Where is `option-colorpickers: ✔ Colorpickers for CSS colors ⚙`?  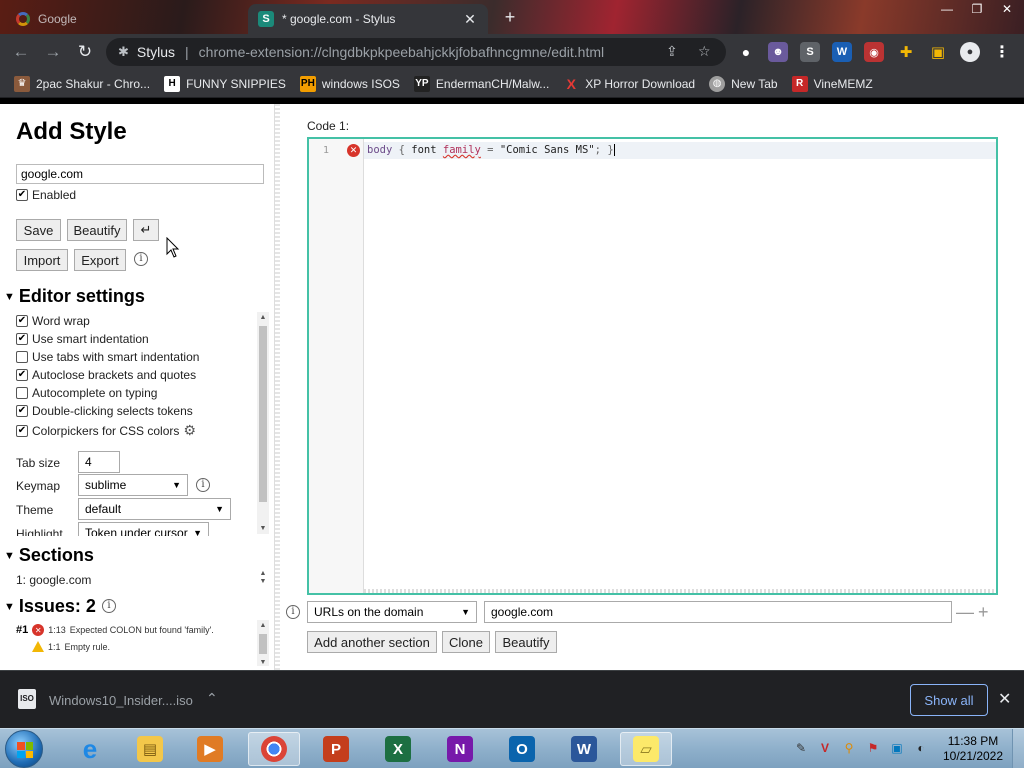 option-colorpickers: ✔ Colorpickers for CSS colors ⚙ is located at coordinates (106, 430).